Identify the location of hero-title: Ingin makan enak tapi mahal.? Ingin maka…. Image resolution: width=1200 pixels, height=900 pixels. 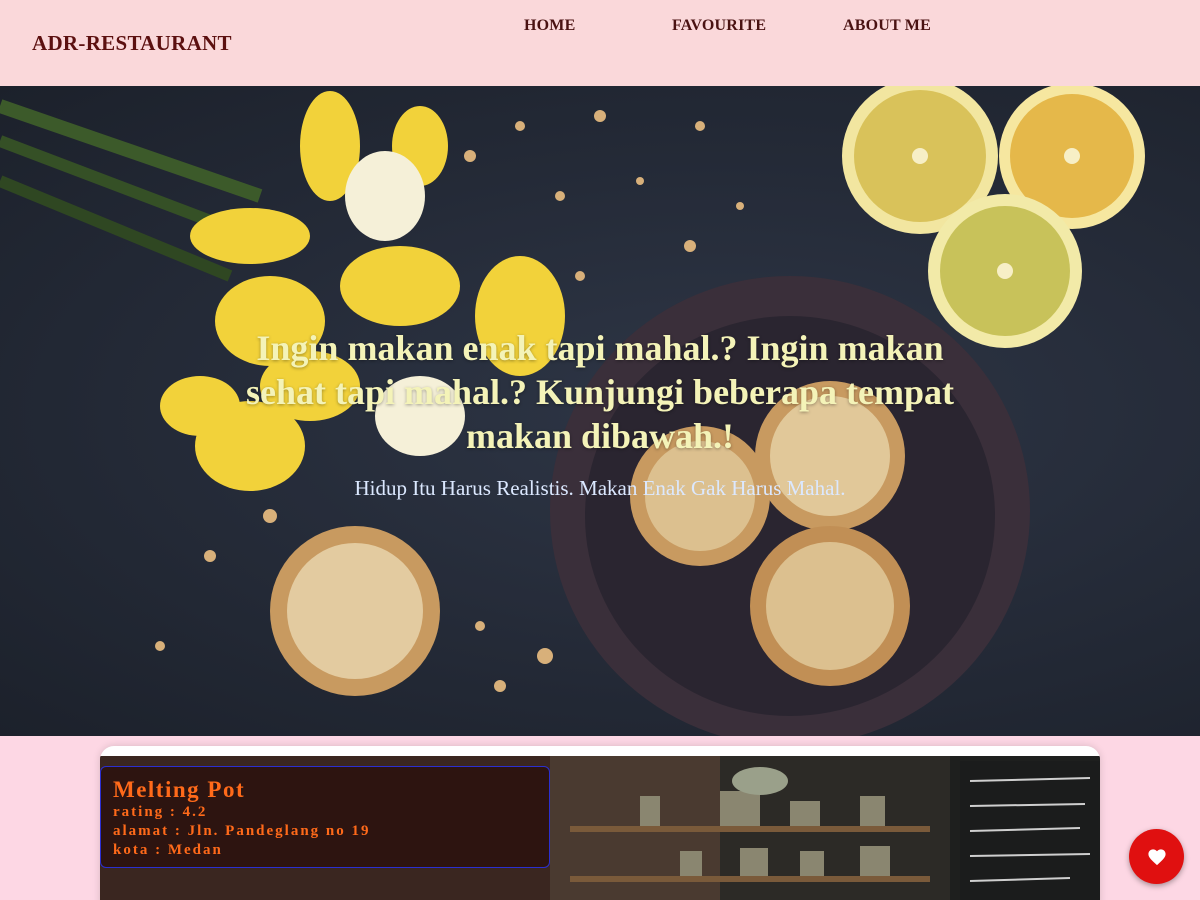
(600, 392).